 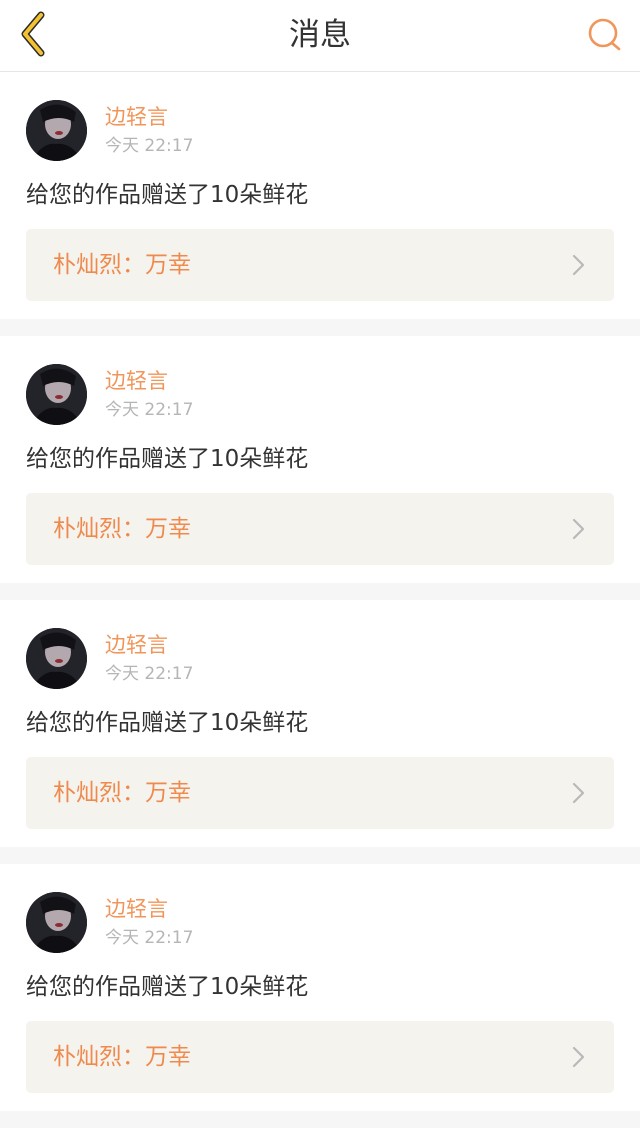 I want to click on top-nav-bar: 消息, so click(x=320, y=36).